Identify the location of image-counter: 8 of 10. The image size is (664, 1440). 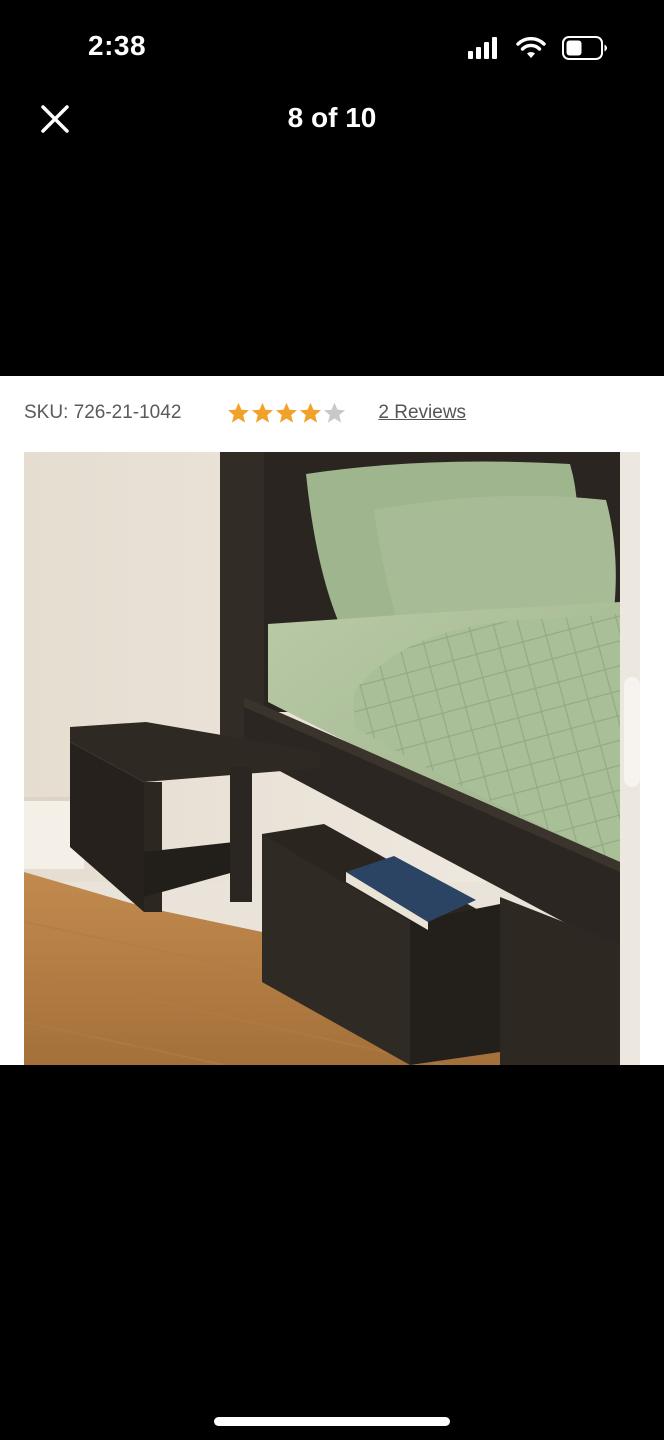
(332, 117).